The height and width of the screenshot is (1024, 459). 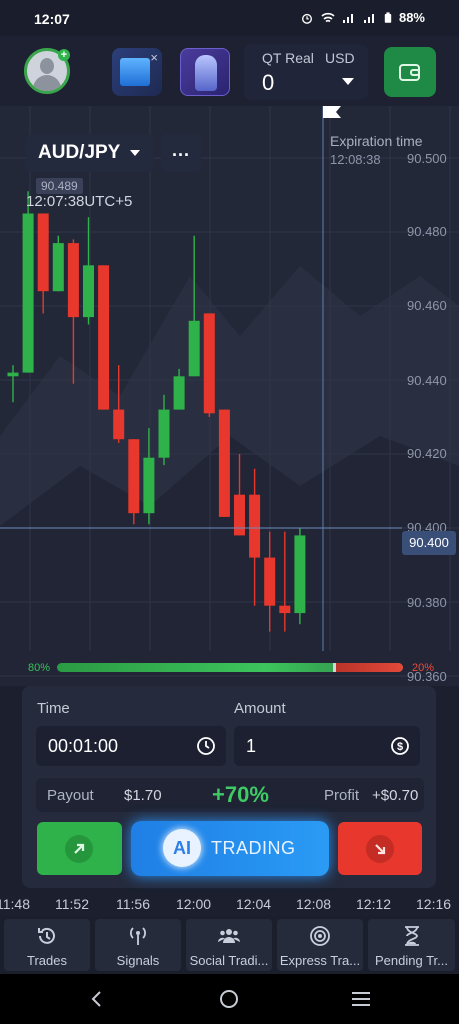 I want to click on gift-box-icon, so click(x=135, y=72).